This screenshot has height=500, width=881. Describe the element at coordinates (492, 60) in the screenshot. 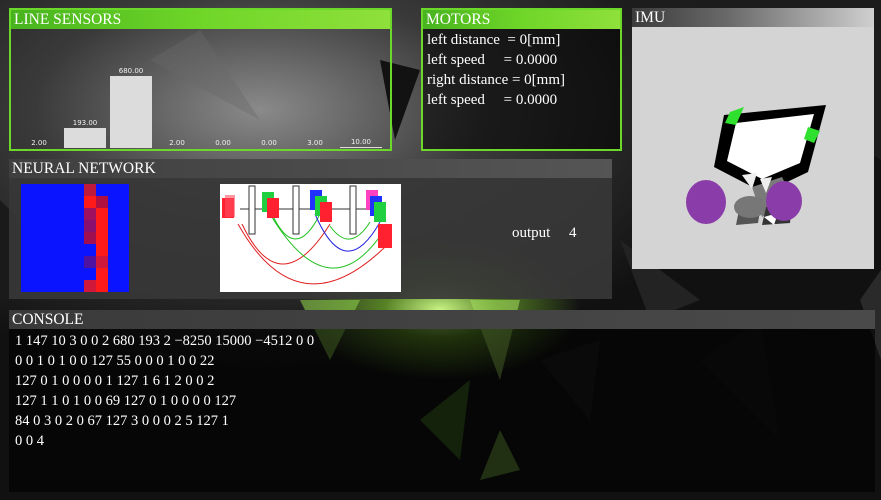

I see `motor-left-speed: left speed = 0.0000` at that location.